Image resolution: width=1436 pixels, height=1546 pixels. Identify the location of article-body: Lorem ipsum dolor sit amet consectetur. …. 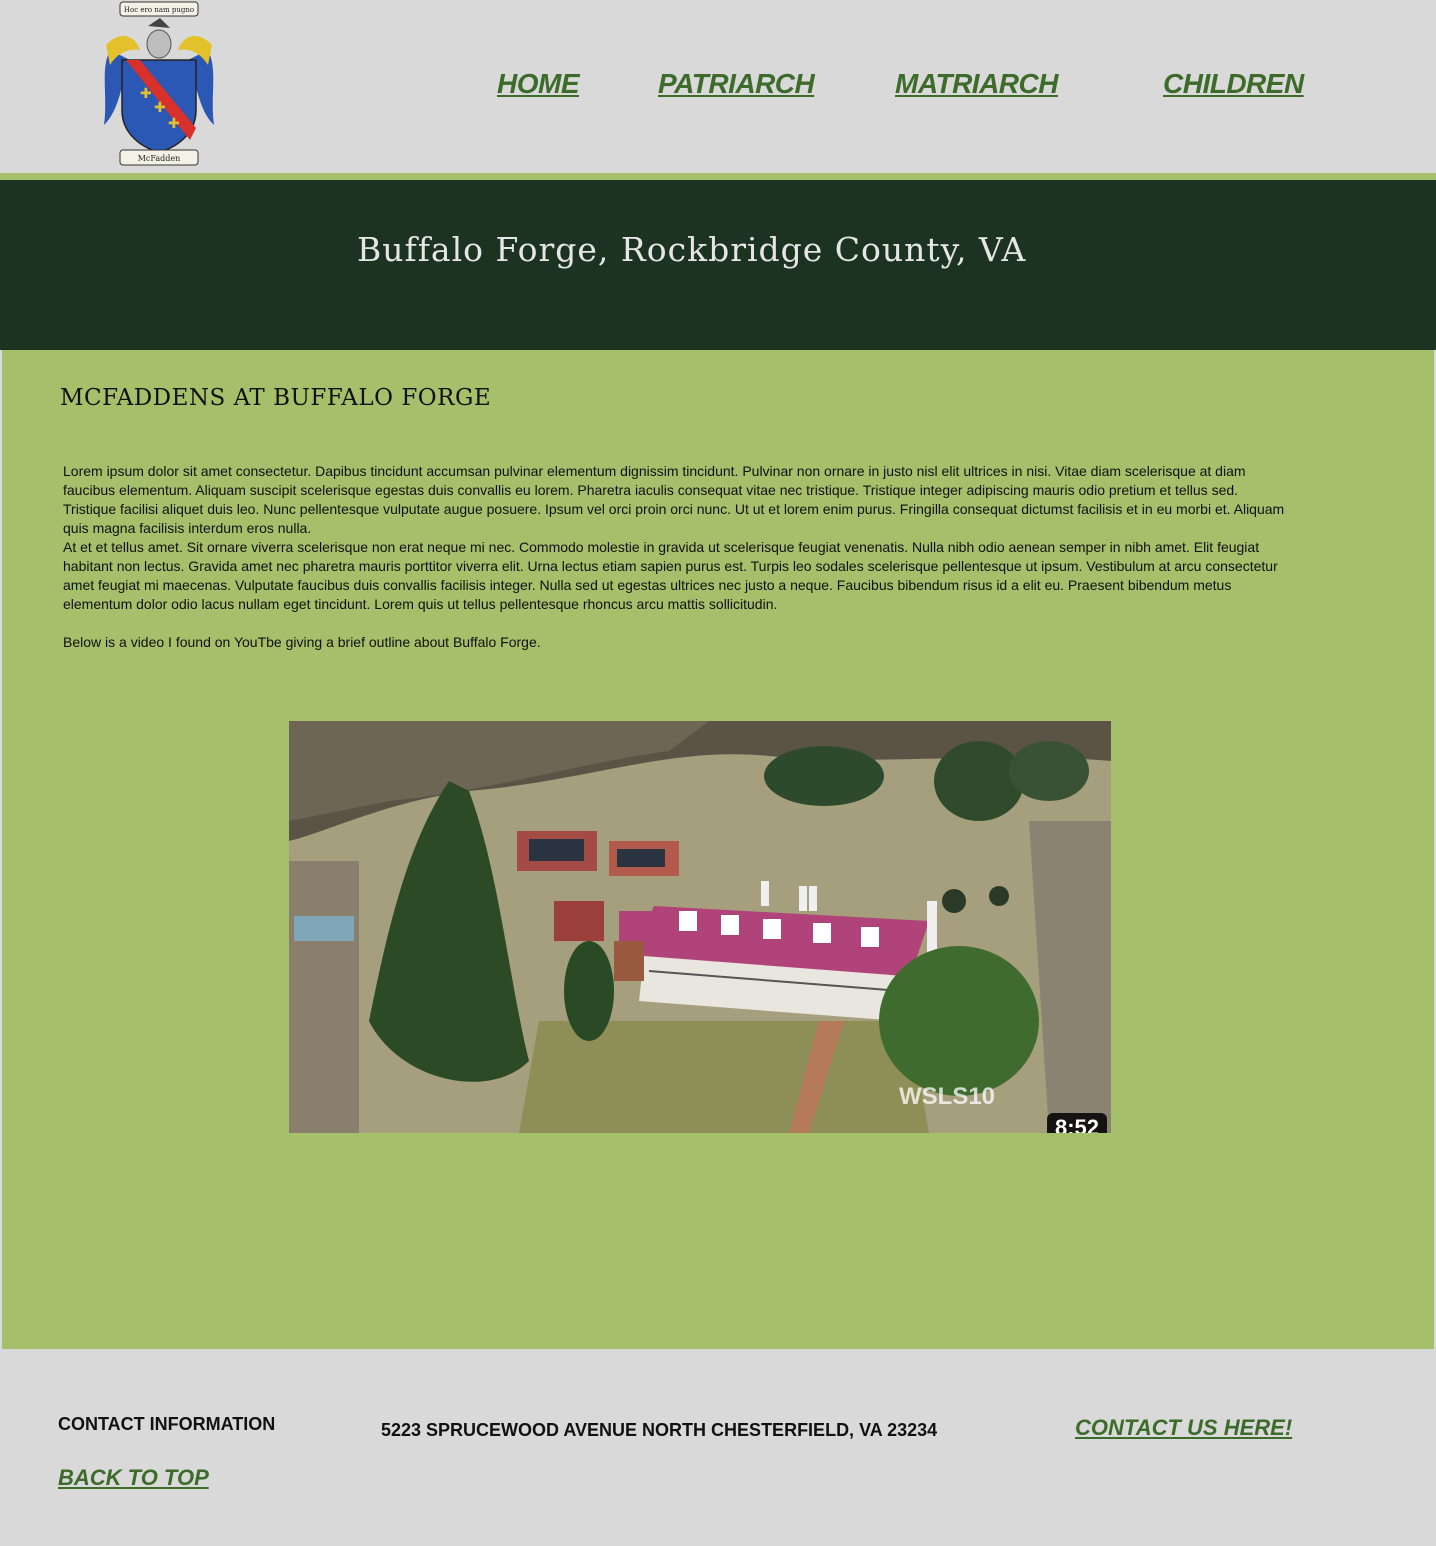
(674, 557).